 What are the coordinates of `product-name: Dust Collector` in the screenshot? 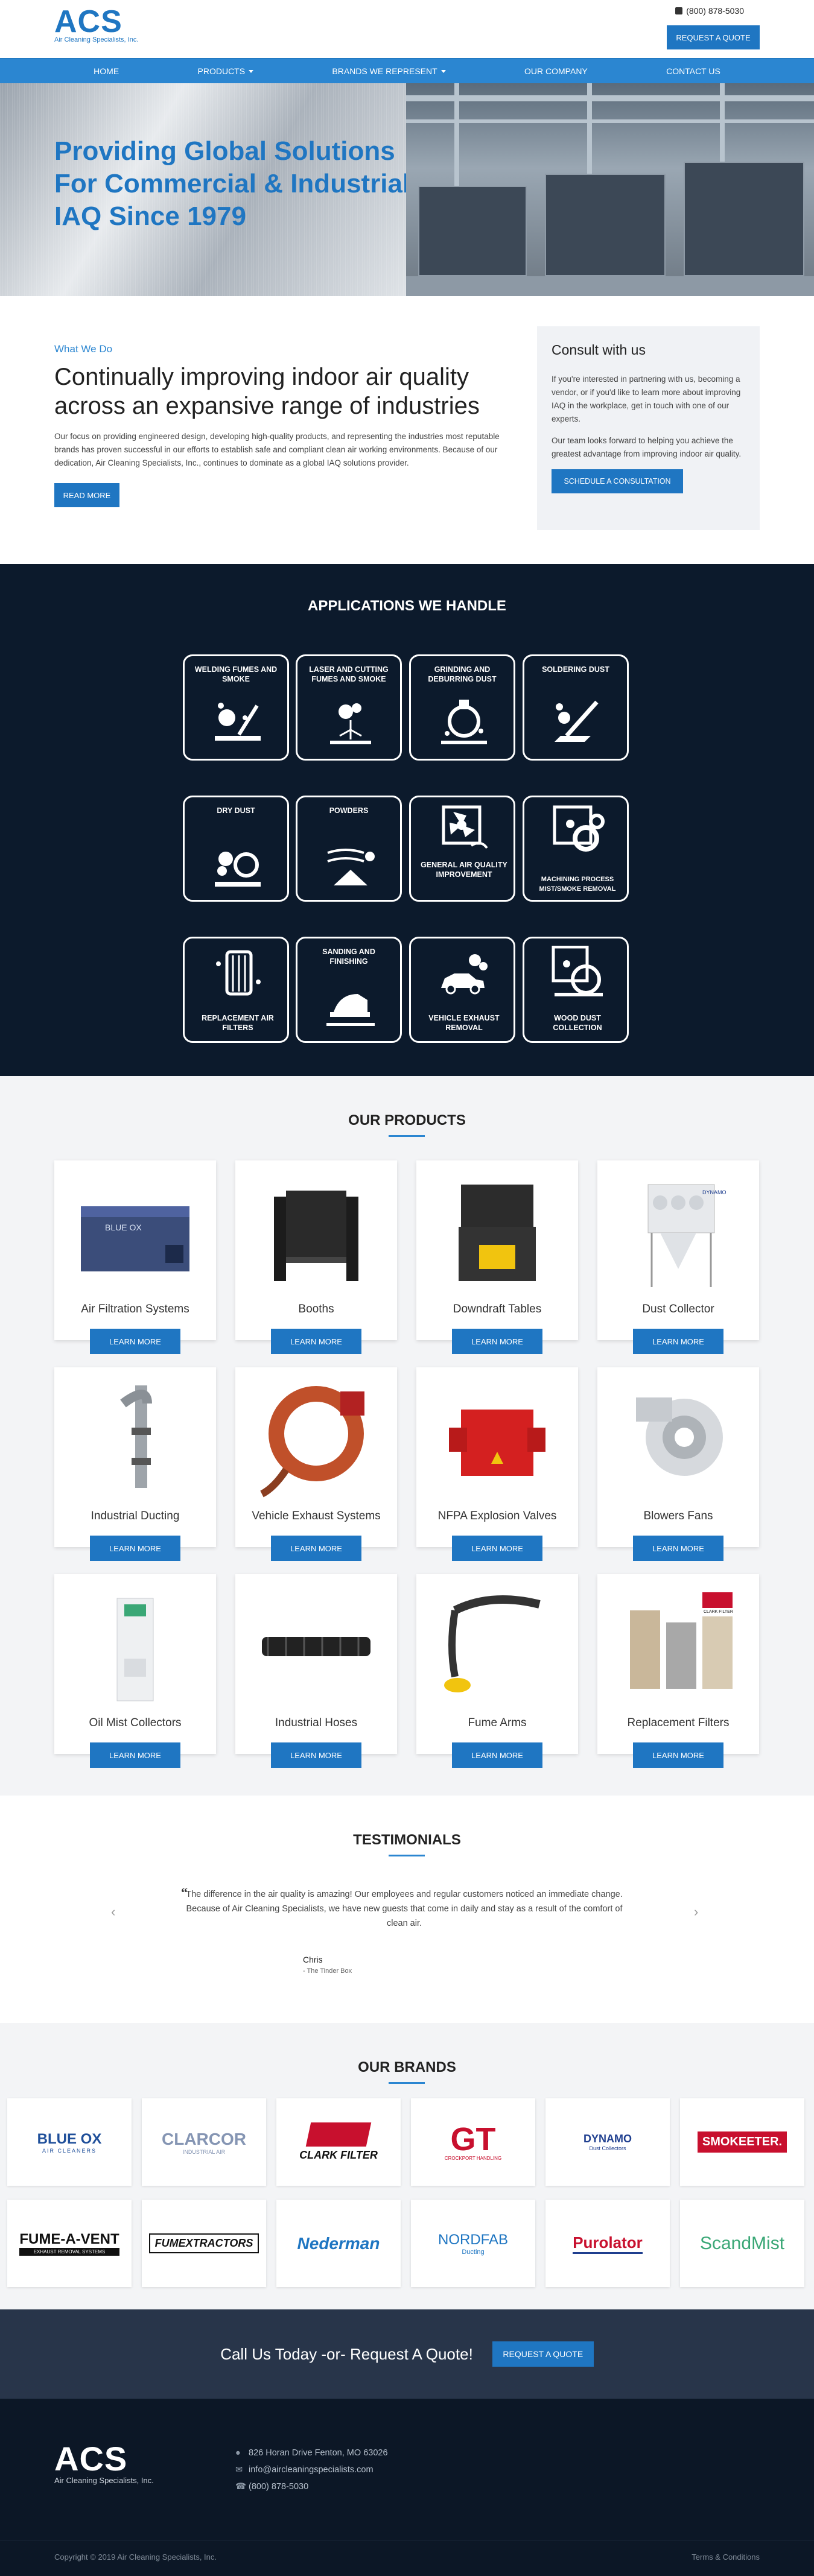 It's located at (678, 1309).